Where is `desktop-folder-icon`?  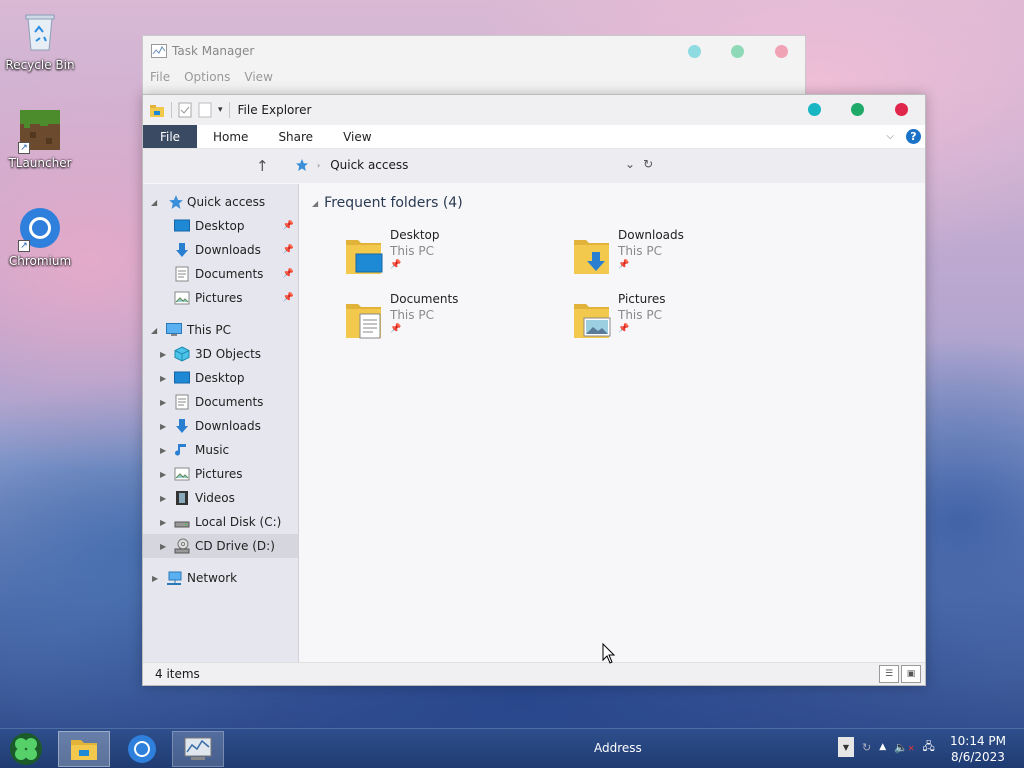 desktop-folder-icon is located at coordinates (364, 257).